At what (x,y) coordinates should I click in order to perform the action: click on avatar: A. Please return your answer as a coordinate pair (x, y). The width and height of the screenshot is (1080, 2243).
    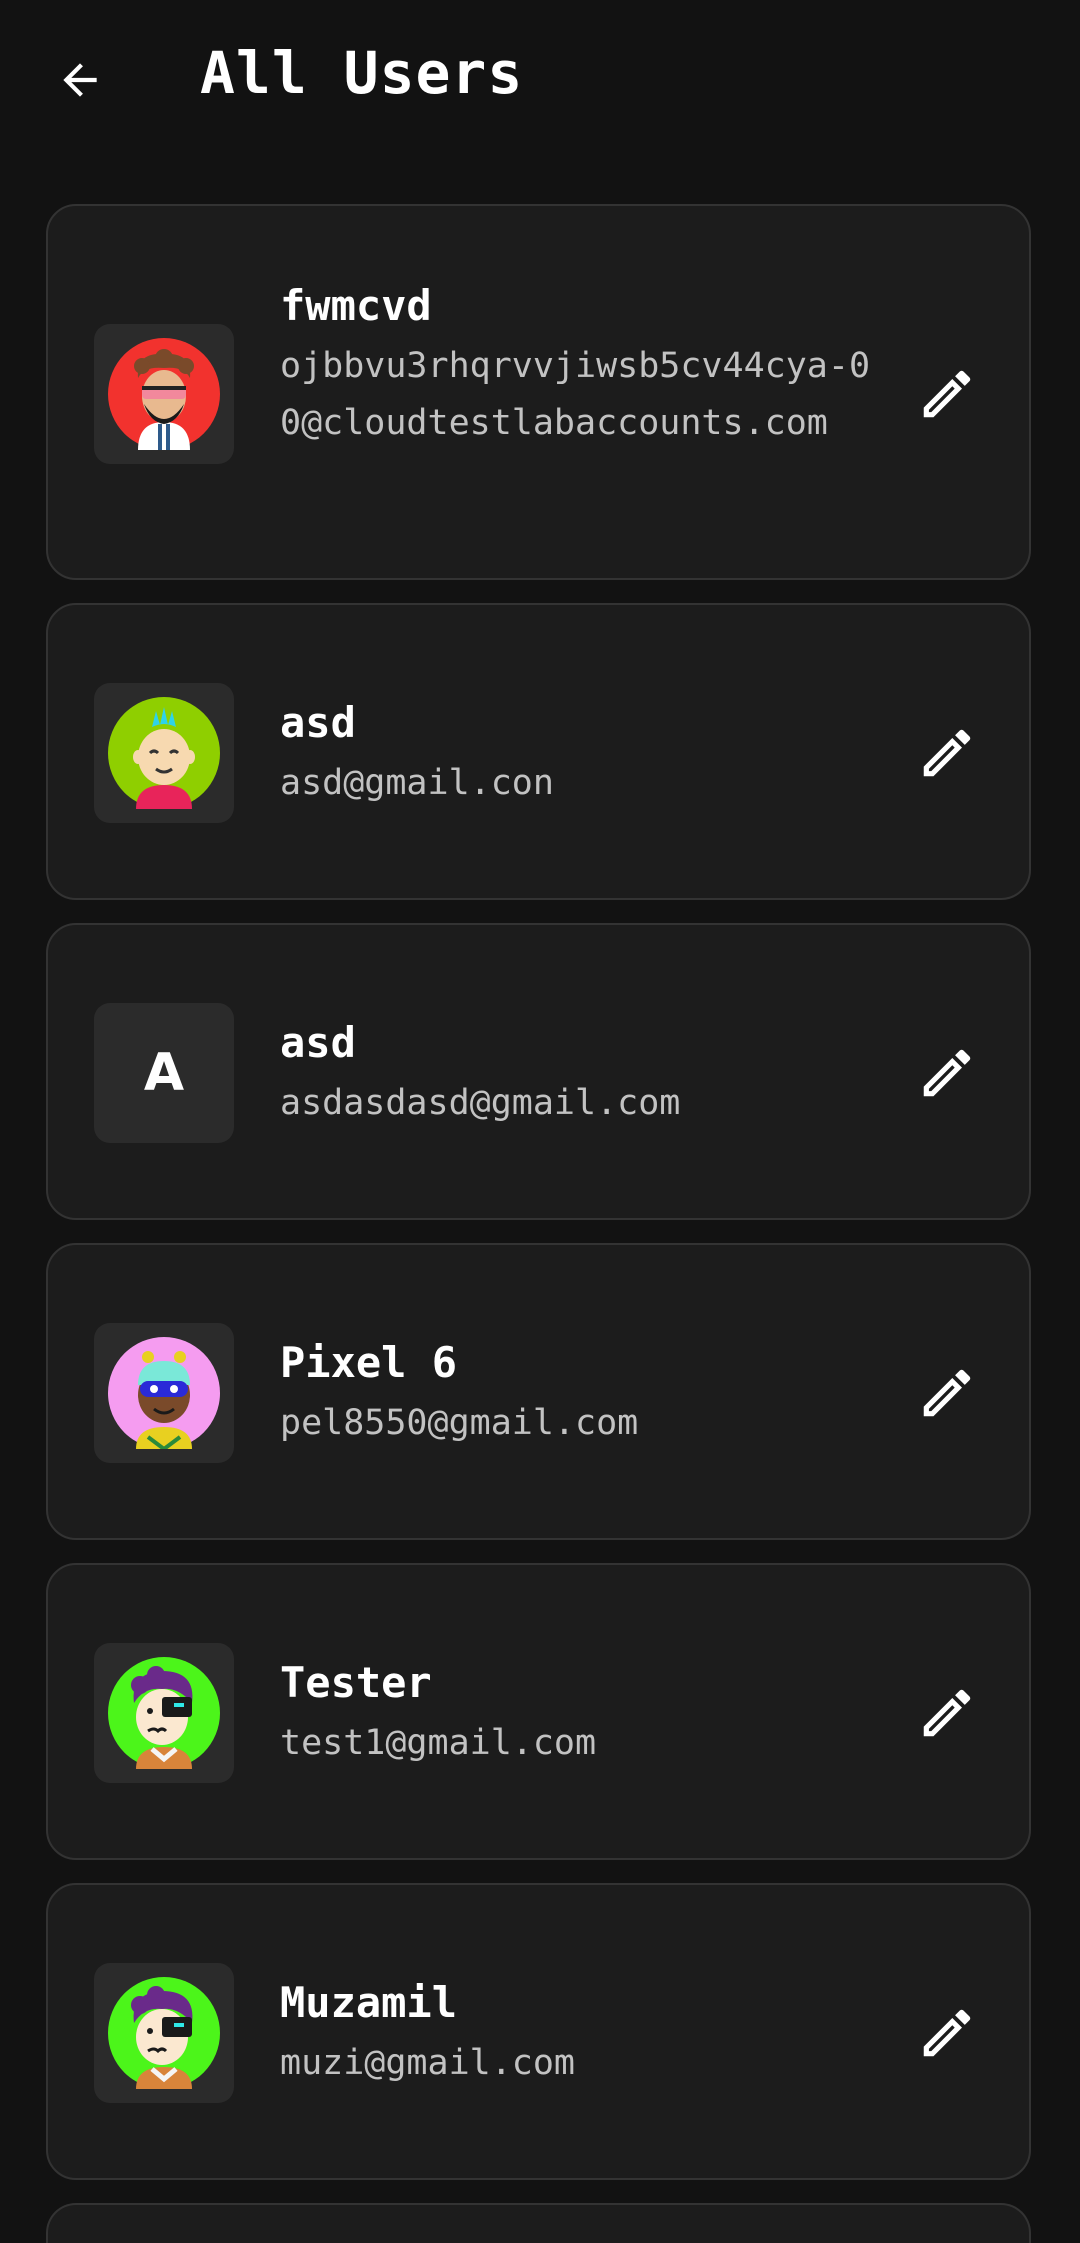
    Looking at the image, I should click on (164, 1073).